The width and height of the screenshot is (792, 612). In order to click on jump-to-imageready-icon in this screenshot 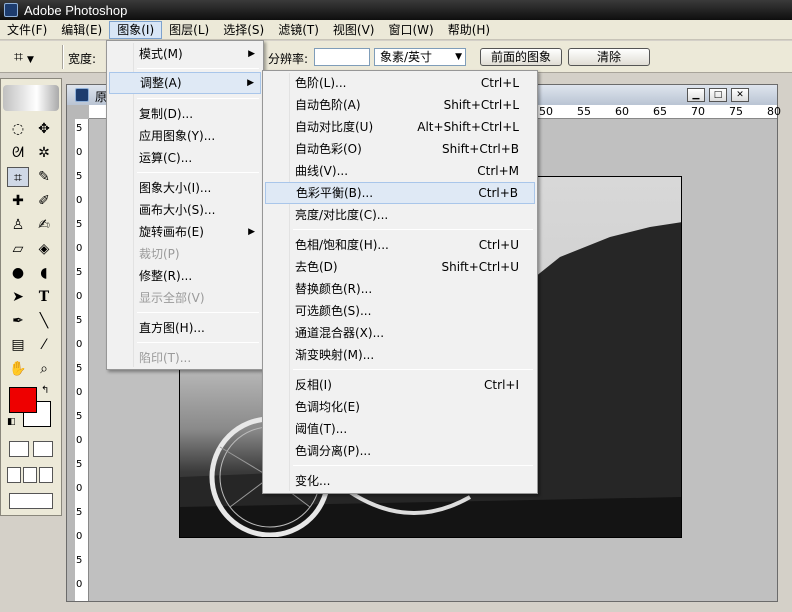, I will do `click(31, 501)`.